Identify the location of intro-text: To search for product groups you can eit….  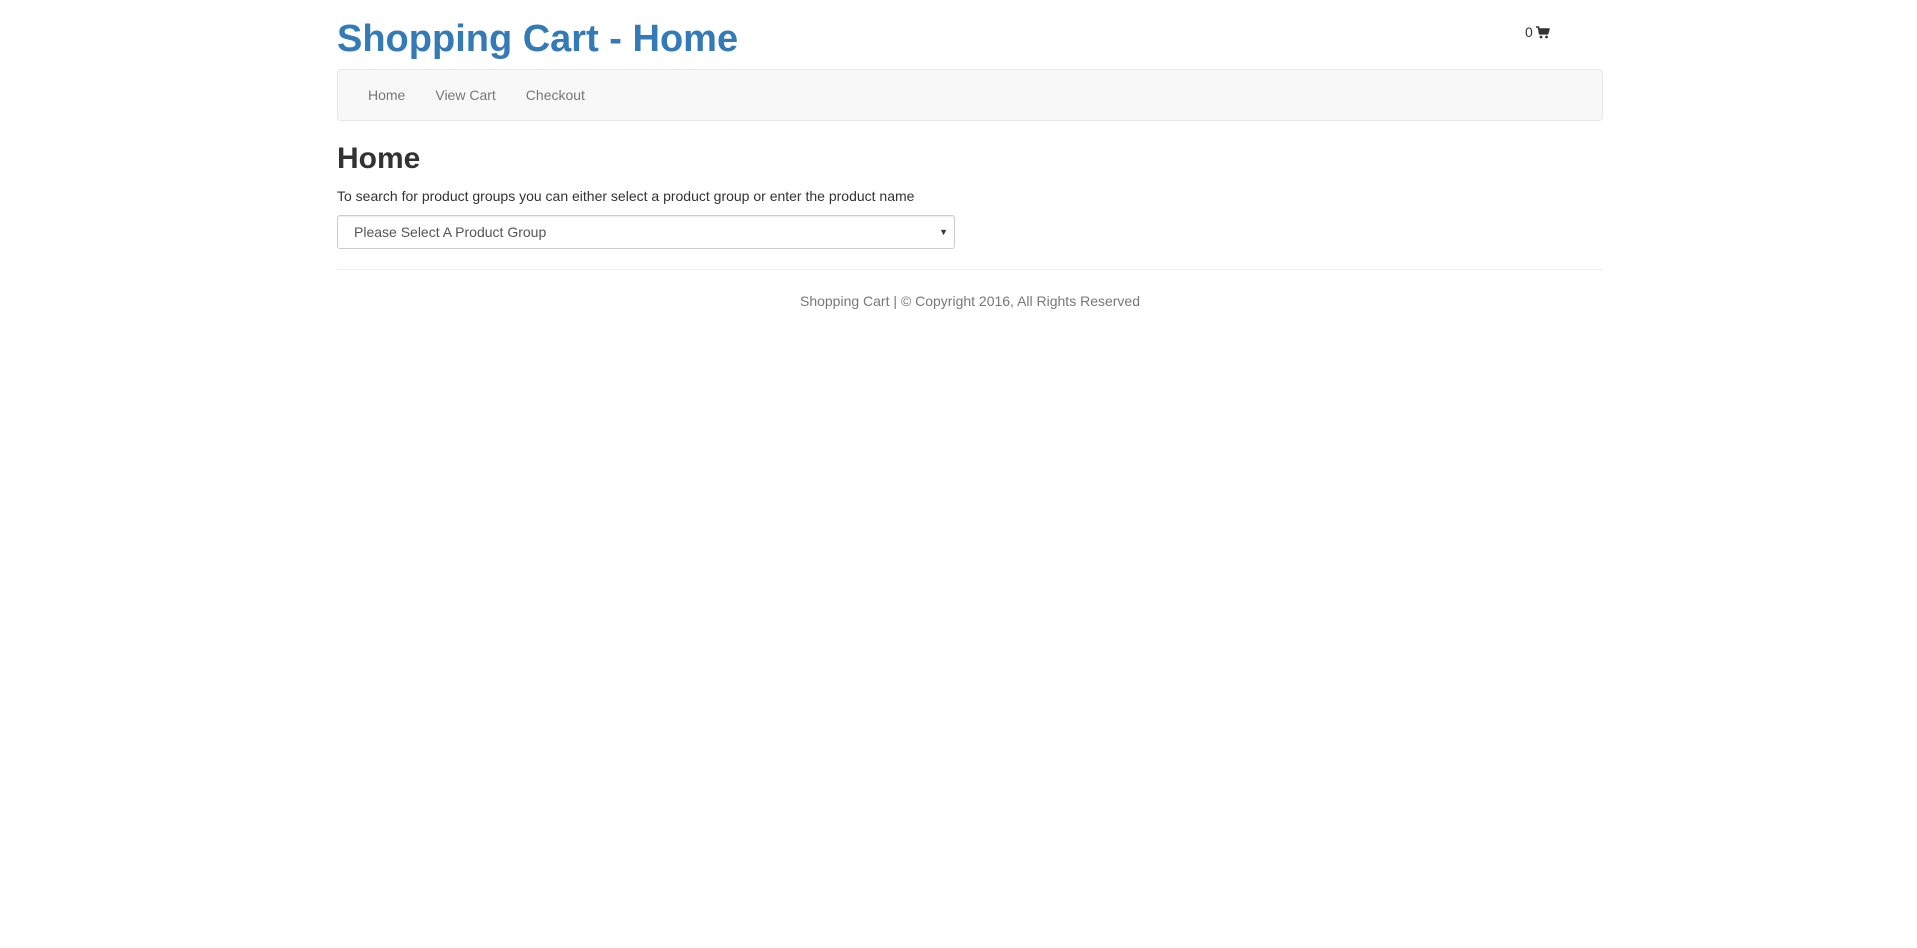
(626, 196).